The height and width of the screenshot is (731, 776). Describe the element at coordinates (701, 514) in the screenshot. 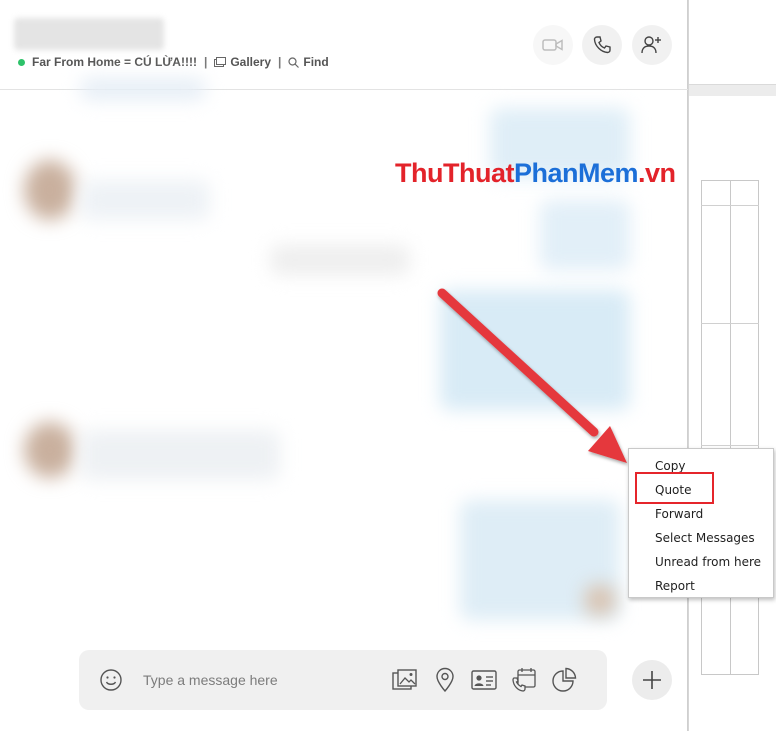

I see `menu-item-forward: Forward` at that location.